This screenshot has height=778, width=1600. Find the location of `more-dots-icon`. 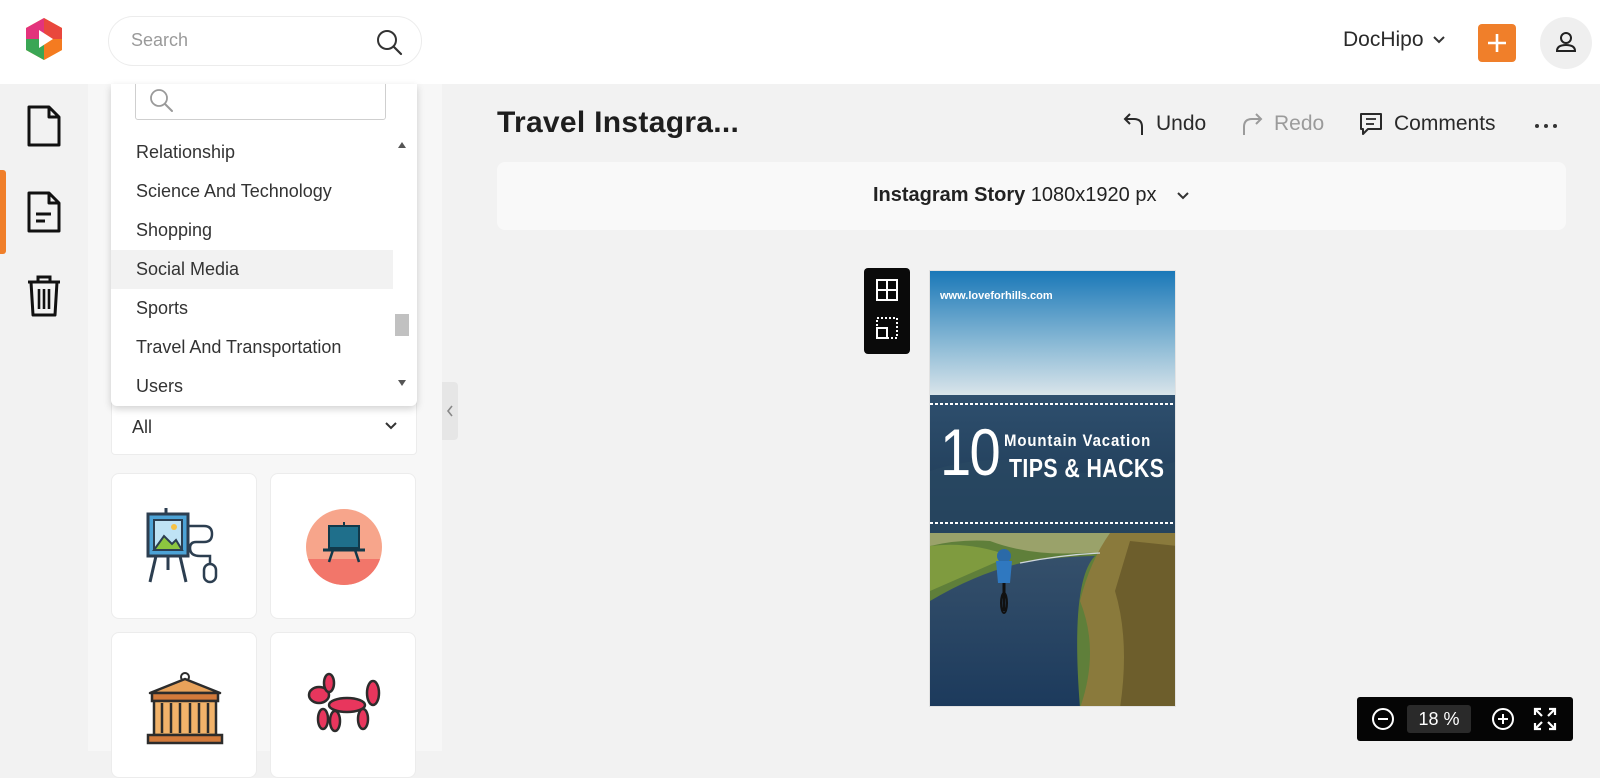

more-dots-icon is located at coordinates (1537, 126).